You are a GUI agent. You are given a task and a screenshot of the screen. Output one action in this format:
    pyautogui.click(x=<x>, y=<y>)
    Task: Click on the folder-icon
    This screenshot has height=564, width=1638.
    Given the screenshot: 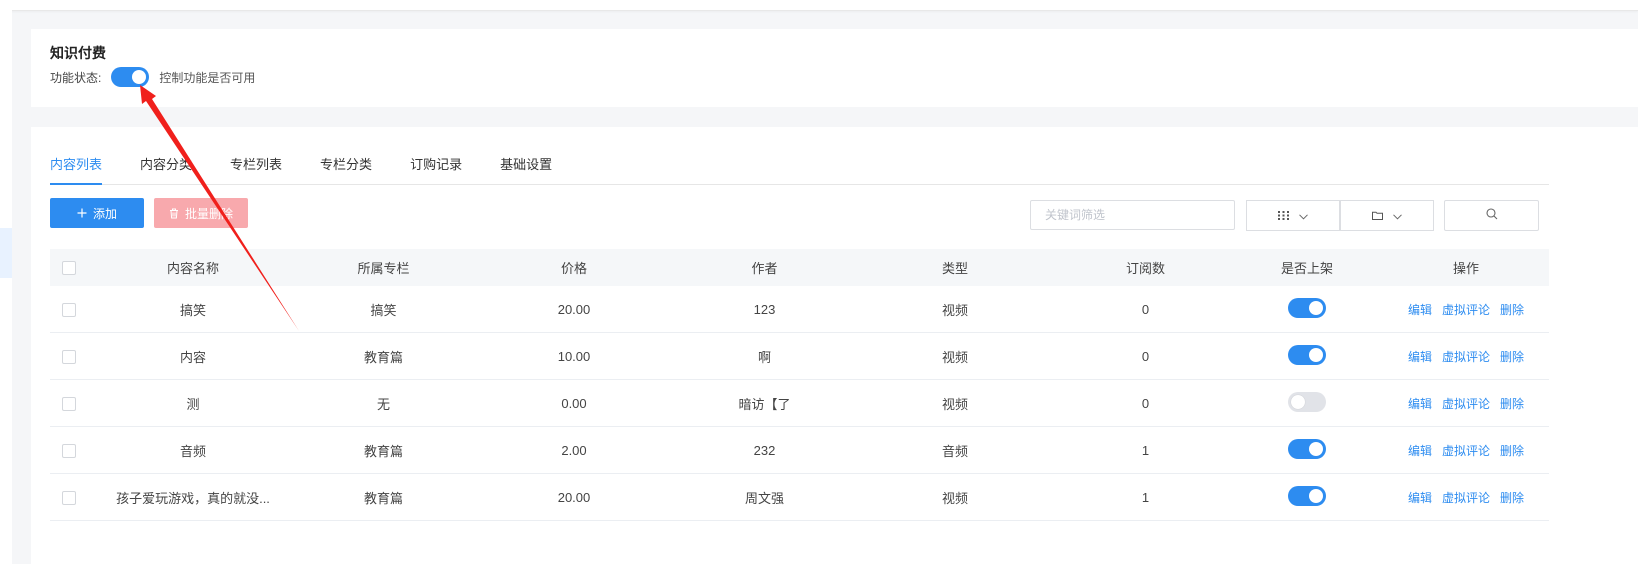 What is the action you would take?
    pyautogui.click(x=1377, y=215)
    